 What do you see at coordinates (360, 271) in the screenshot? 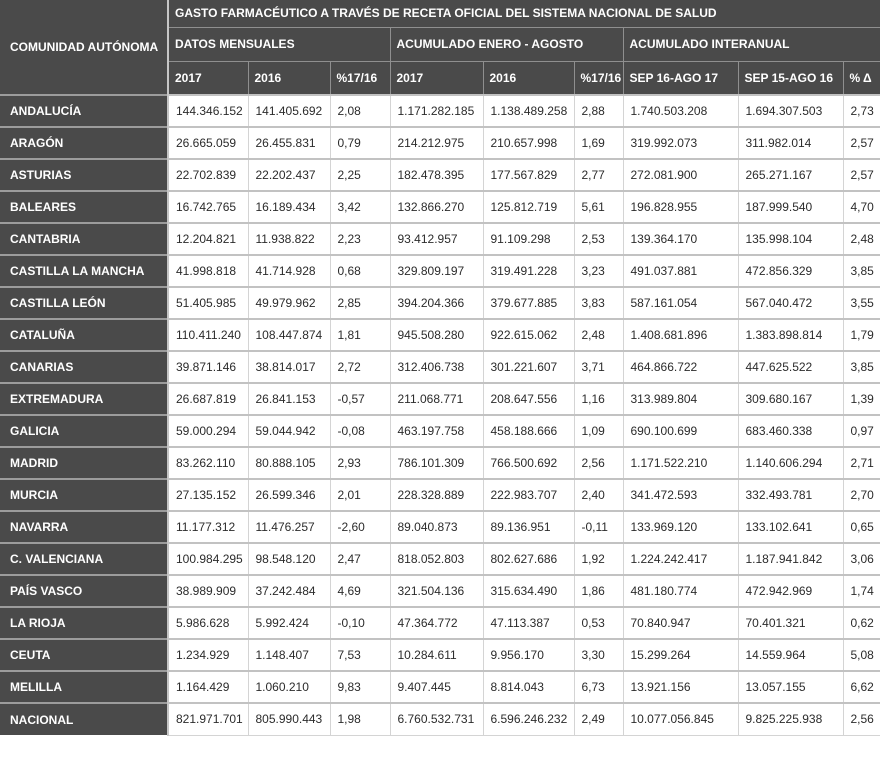
I see `data-cell: 0,68` at bounding box center [360, 271].